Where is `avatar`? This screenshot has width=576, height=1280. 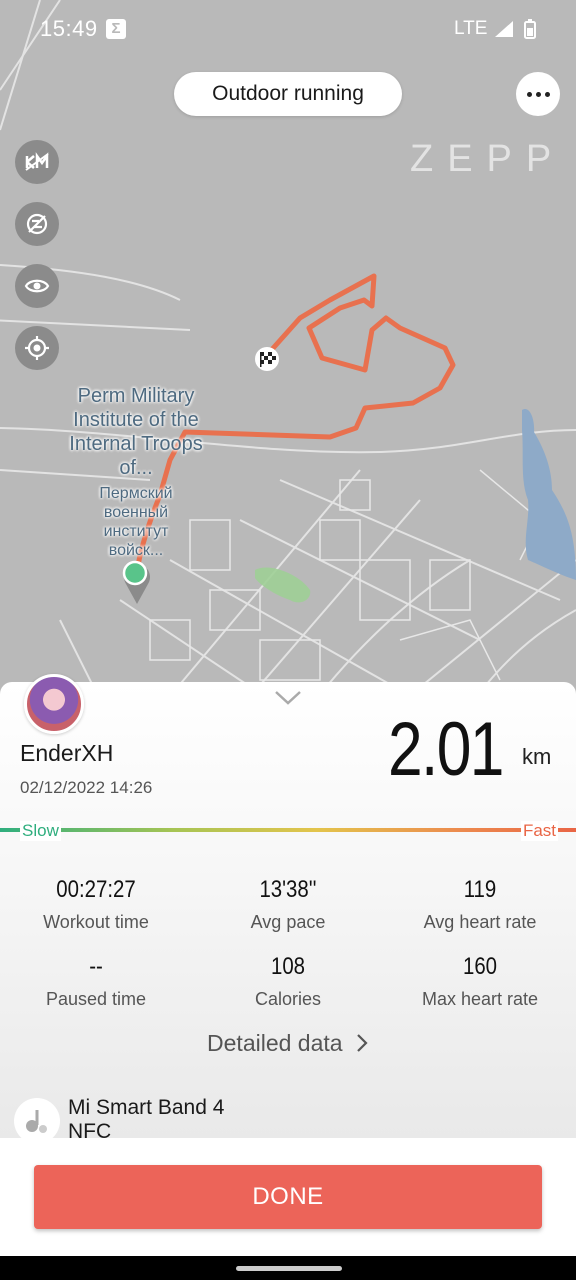 avatar is located at coordinates (54, 704).